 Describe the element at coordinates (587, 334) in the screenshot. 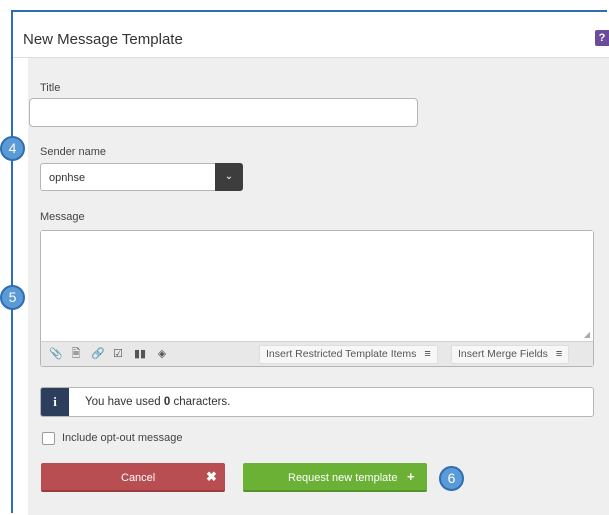

I see `resize-handle: ◢` at that location.